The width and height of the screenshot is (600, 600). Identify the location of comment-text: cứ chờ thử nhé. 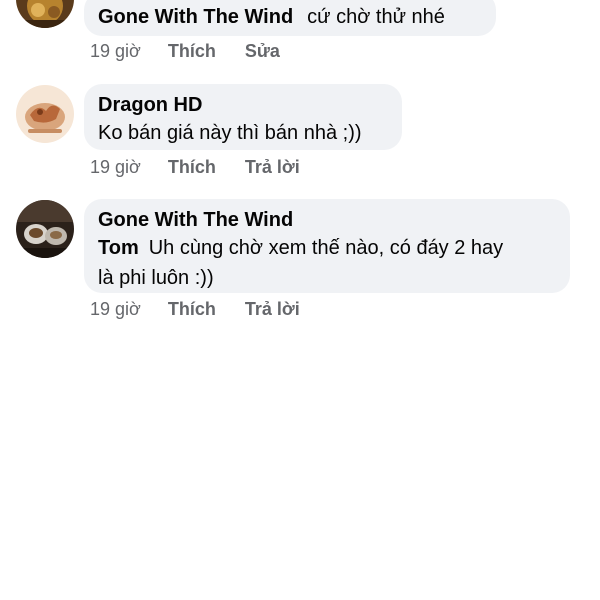
(376, 17).